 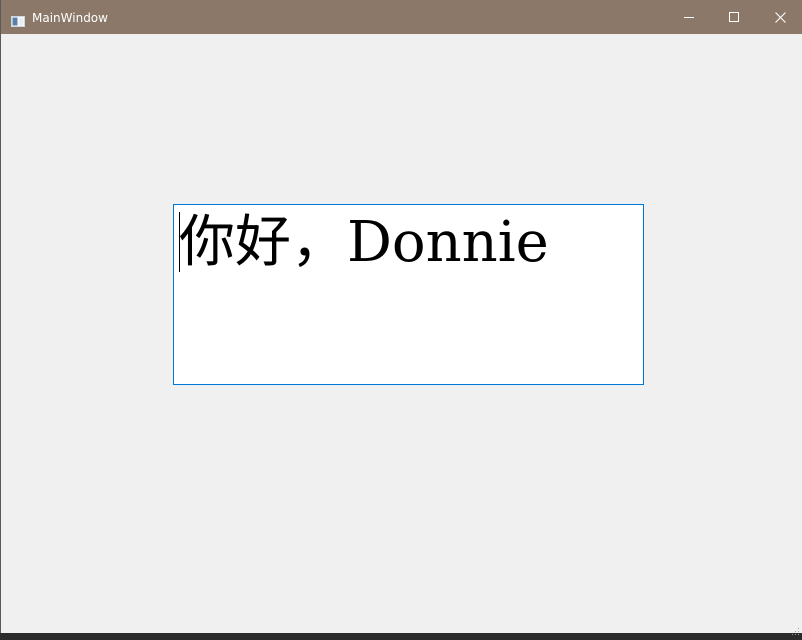 I want to click on close-icon, so click(x=780, y=17).